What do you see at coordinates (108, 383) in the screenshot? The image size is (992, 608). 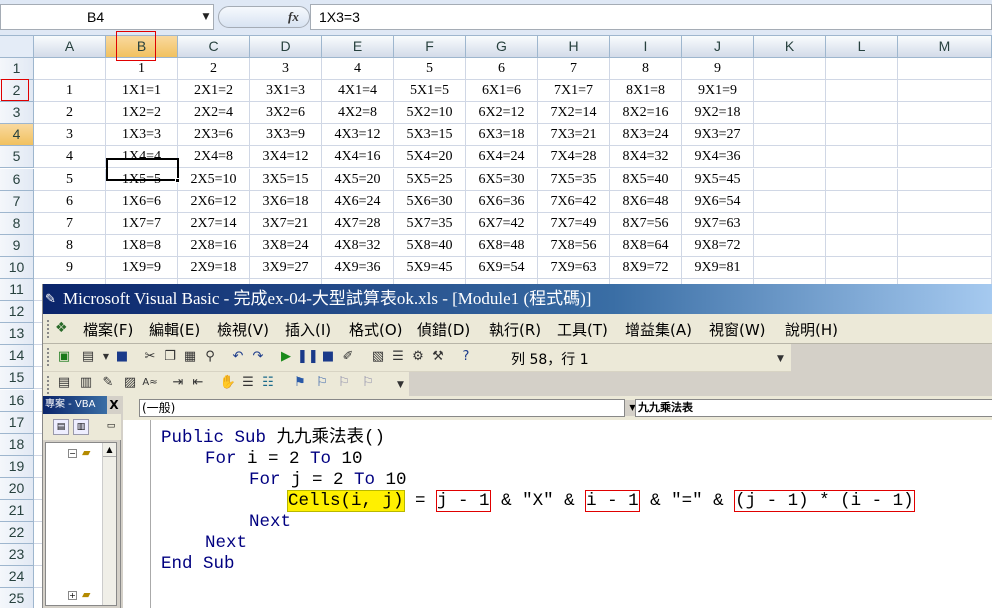 I see `quick-info-icon: ✎` at bounding box center [108, 383].